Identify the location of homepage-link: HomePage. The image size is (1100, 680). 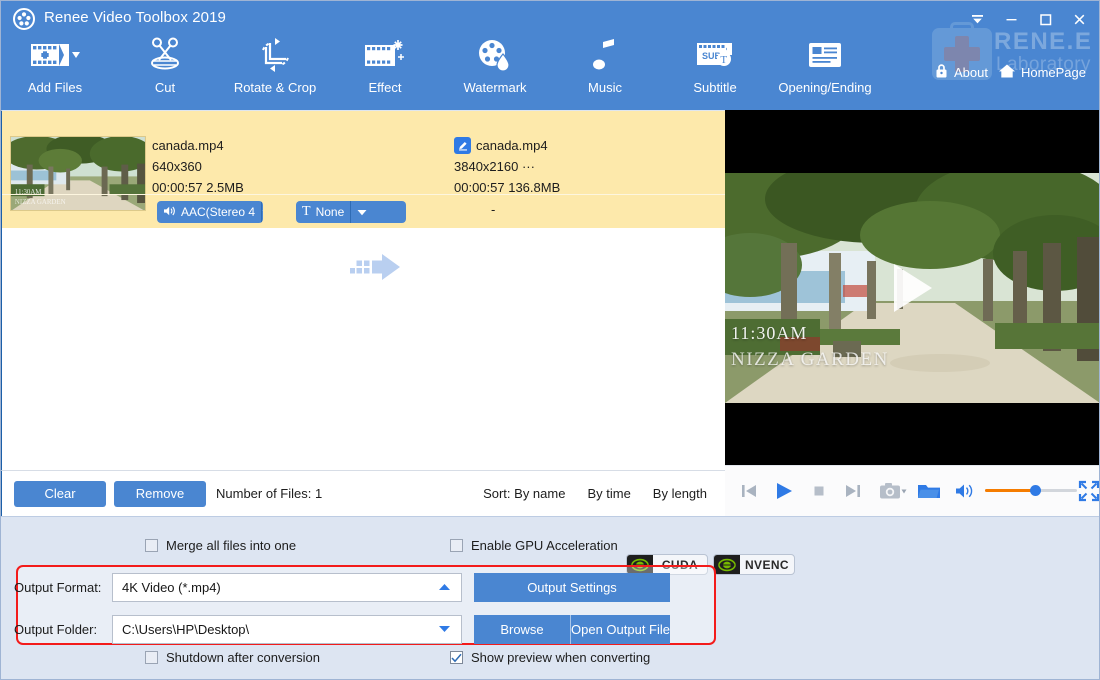
(1042, 72).